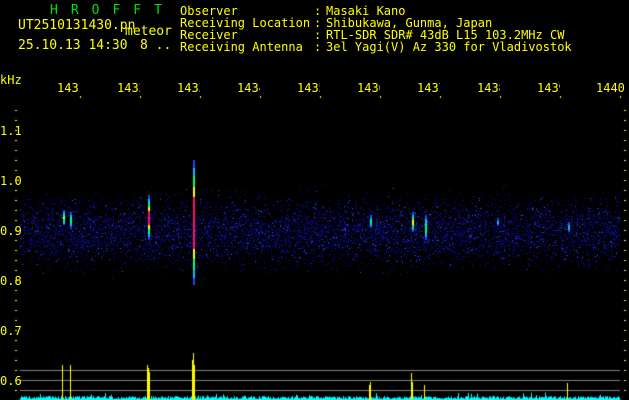 Image resolution: width=629 pixels, height=400 pixels. I want to click on file-name: UT2510131430.pn, so click(77, 25).